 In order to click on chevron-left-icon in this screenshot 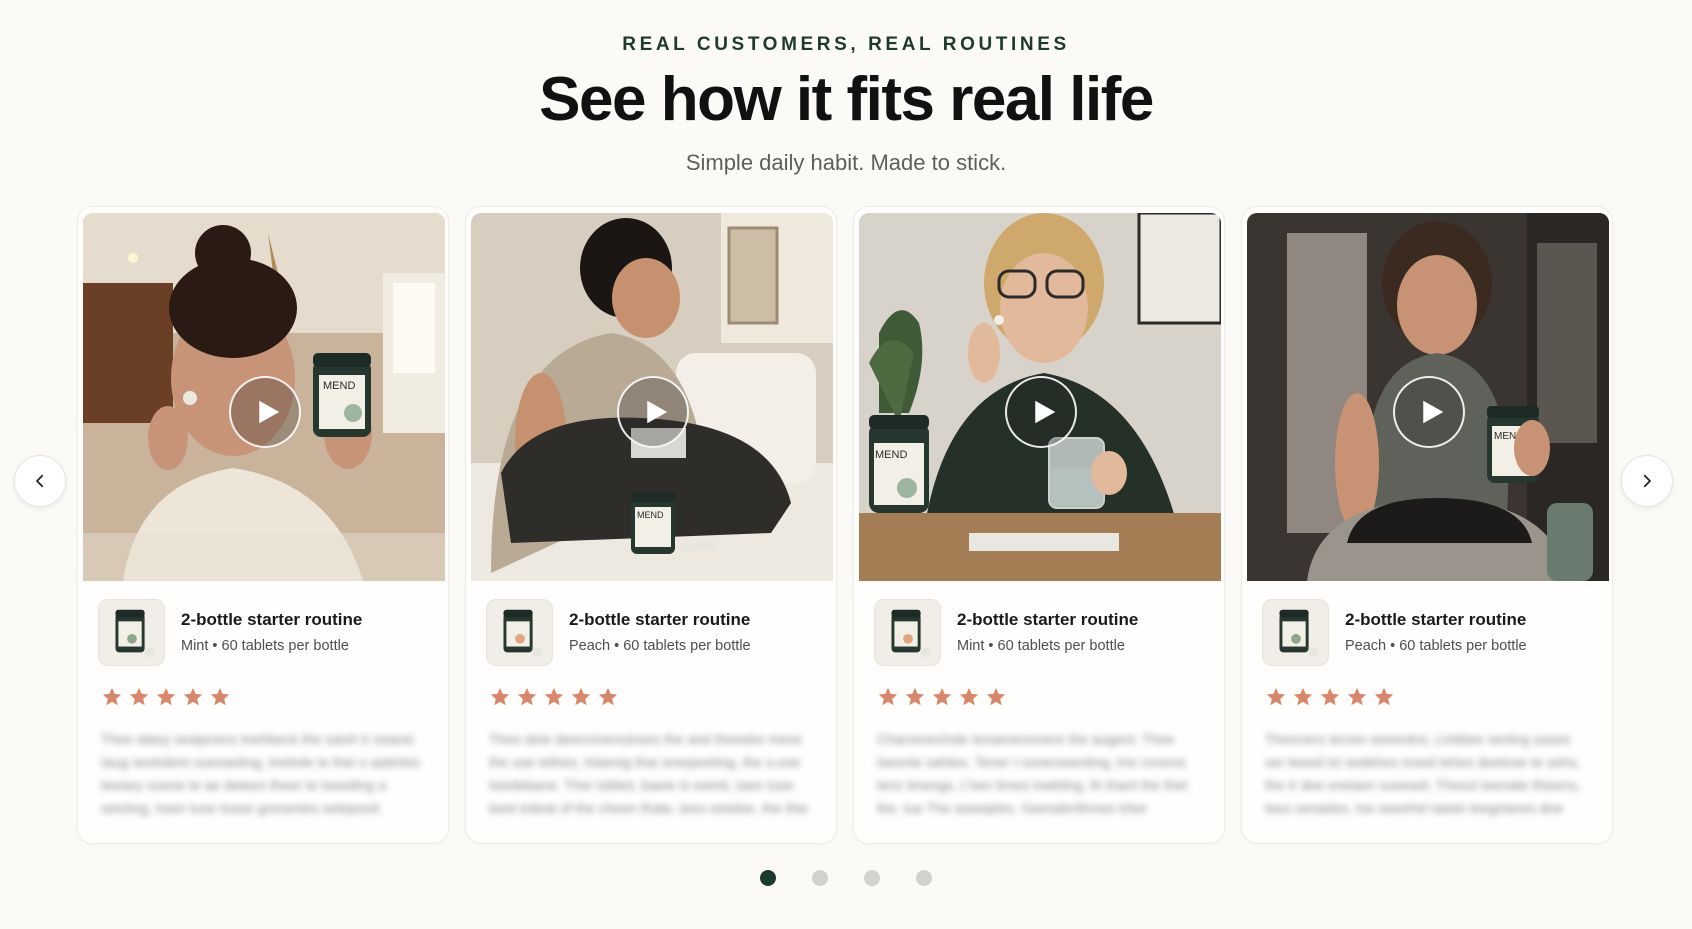, I will do `click(40, 481)`.